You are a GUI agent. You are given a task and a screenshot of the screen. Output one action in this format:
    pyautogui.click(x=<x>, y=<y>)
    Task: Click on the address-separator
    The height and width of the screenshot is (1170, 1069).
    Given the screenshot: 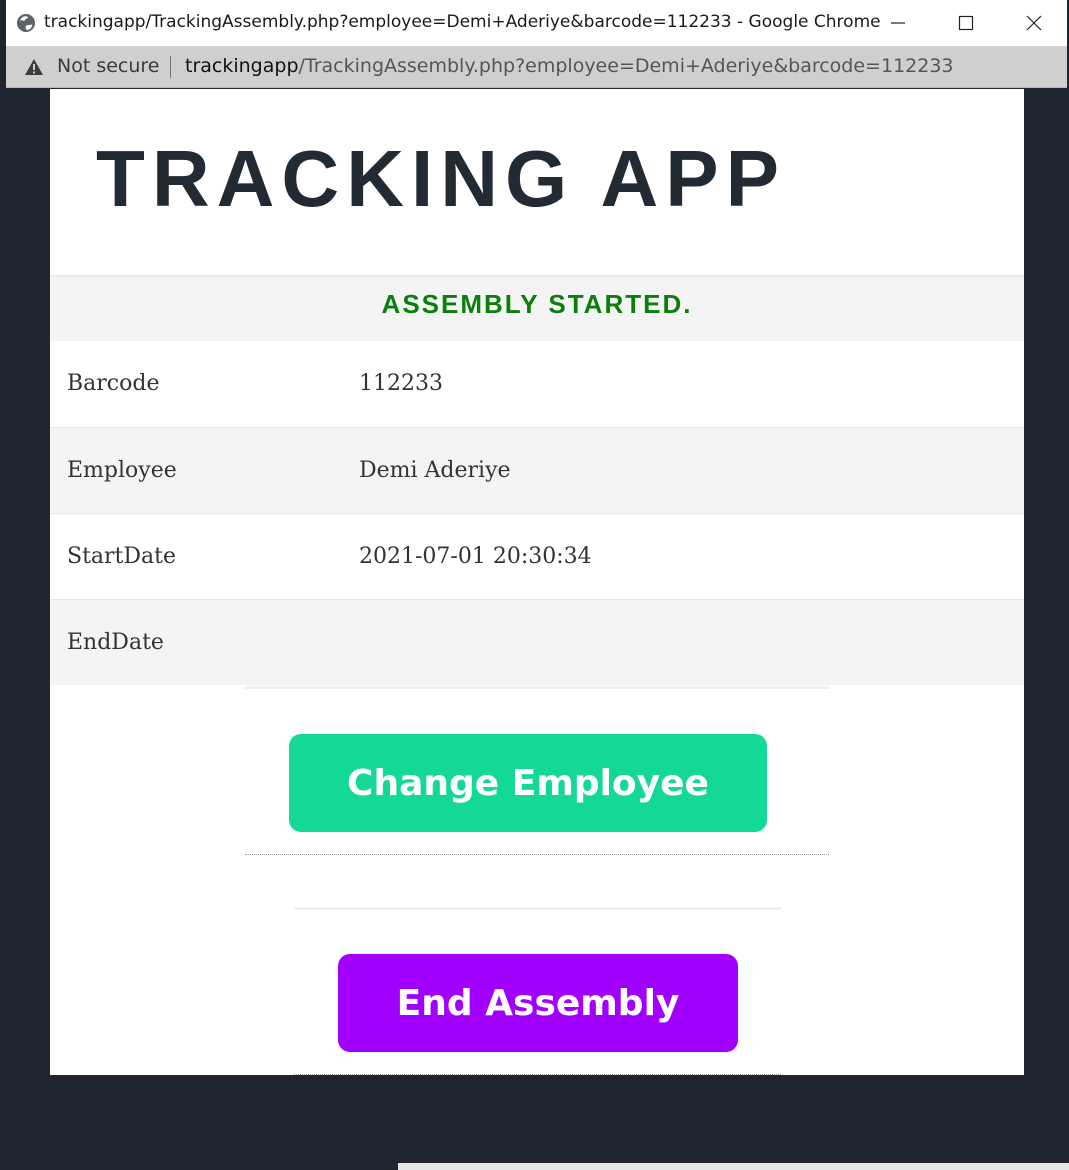 What is the action you would take?
    pyautogui.click(x=170, y=67)
    